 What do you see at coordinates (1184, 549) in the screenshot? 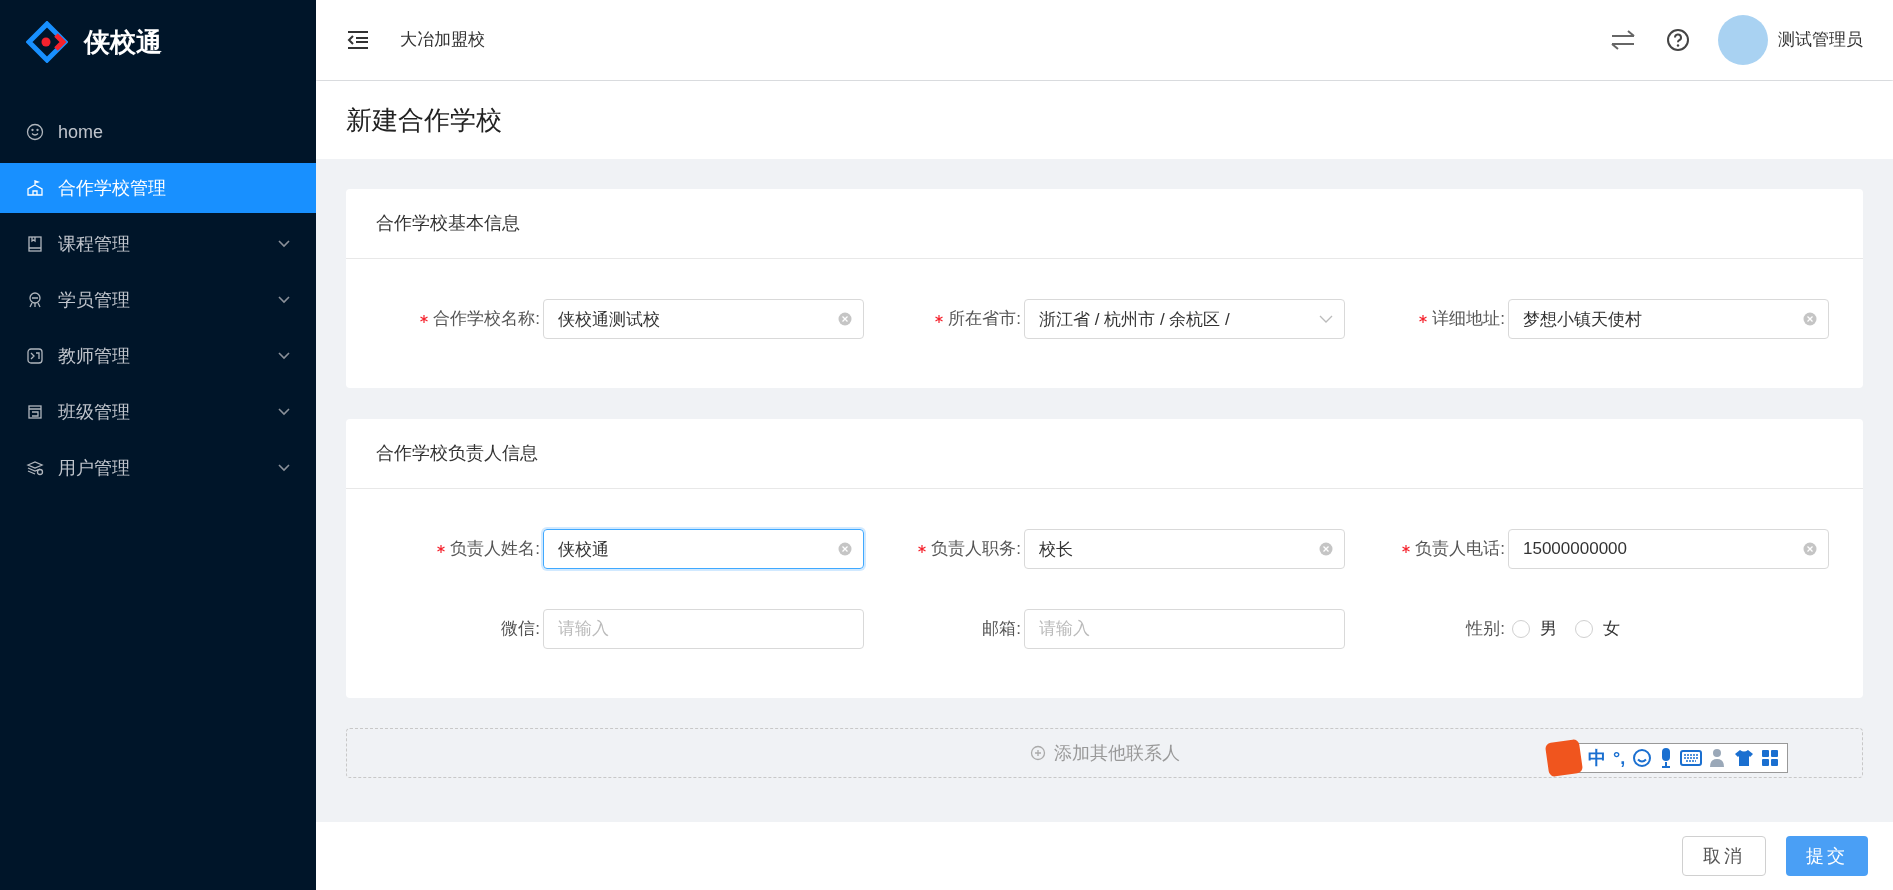
I see `input-field: 校长` at bounding box center [1184, 549].